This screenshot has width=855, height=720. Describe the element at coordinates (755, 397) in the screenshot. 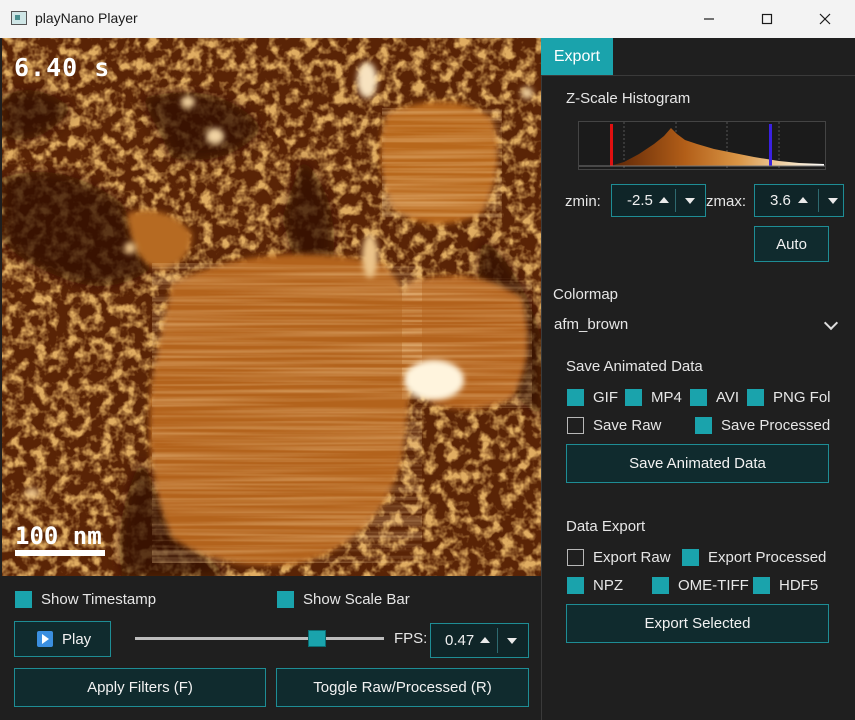

I see `png-folder-checkbox` at that location.